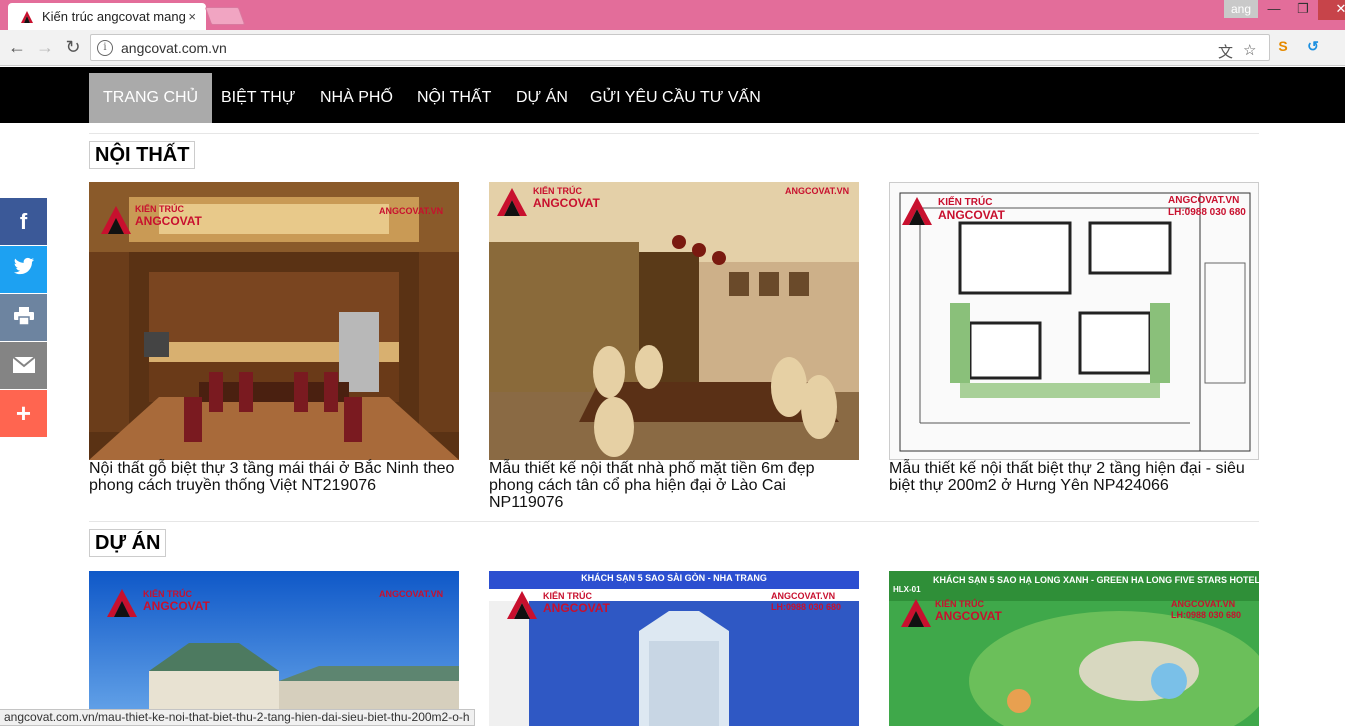 The image size is (1345, 726). I want to click on new-tab-button, so click(225, 16).